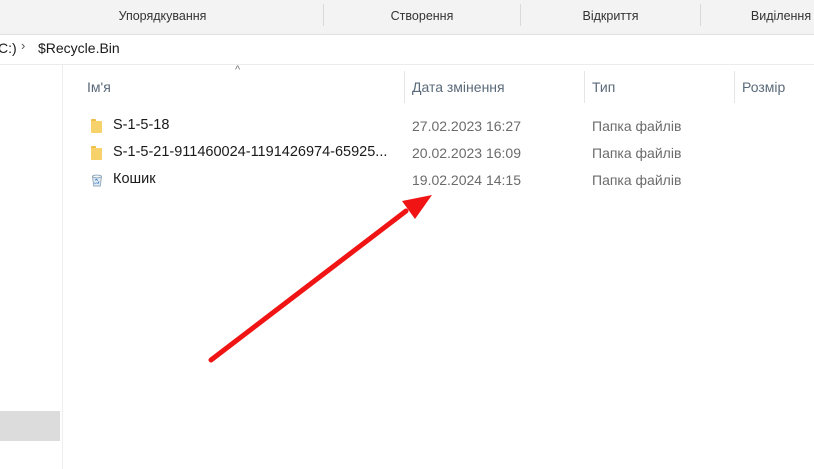 The height and width of the screenshot is (469, 814). What do you see at coordinates (320, 279) in the screenshot?
I see `annotation-arrow` at bounding box center [320, 279].